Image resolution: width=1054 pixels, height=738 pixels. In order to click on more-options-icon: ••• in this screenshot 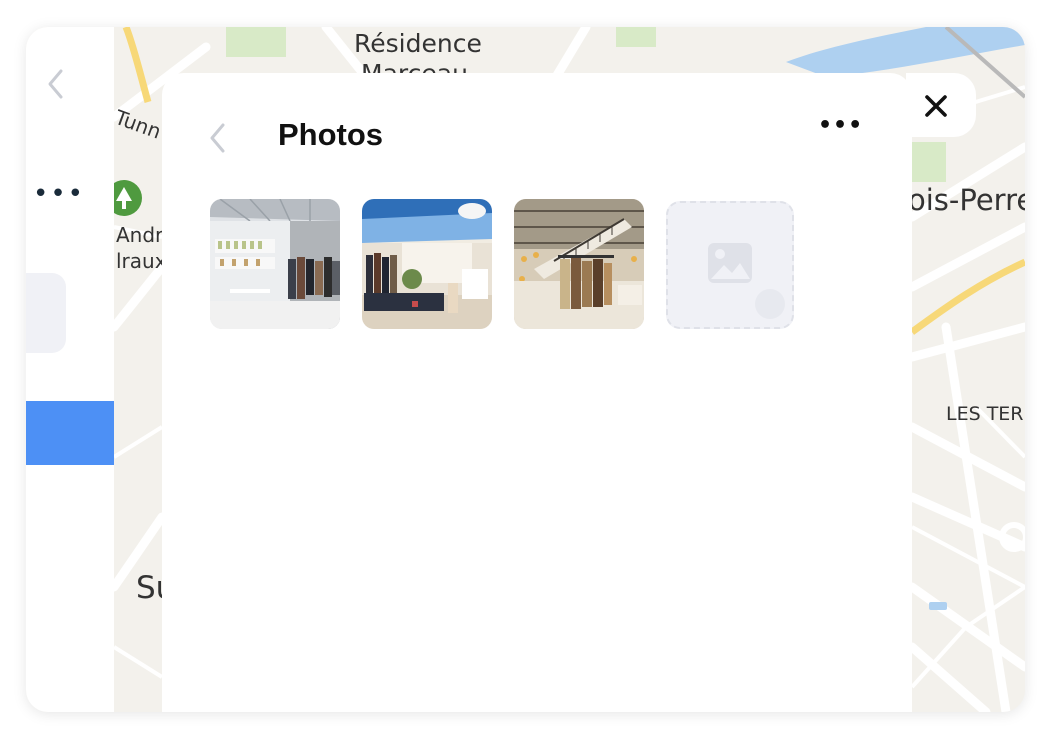, I will do `click(840, 125)`.